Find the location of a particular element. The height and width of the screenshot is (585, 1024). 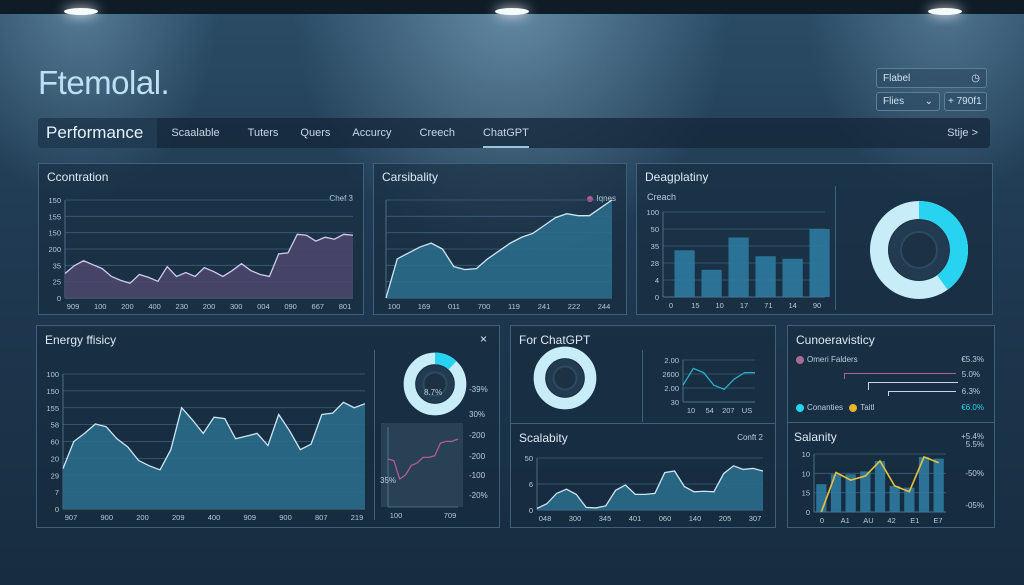

y-tick-label: 58 is located at coordinates (55, 425).